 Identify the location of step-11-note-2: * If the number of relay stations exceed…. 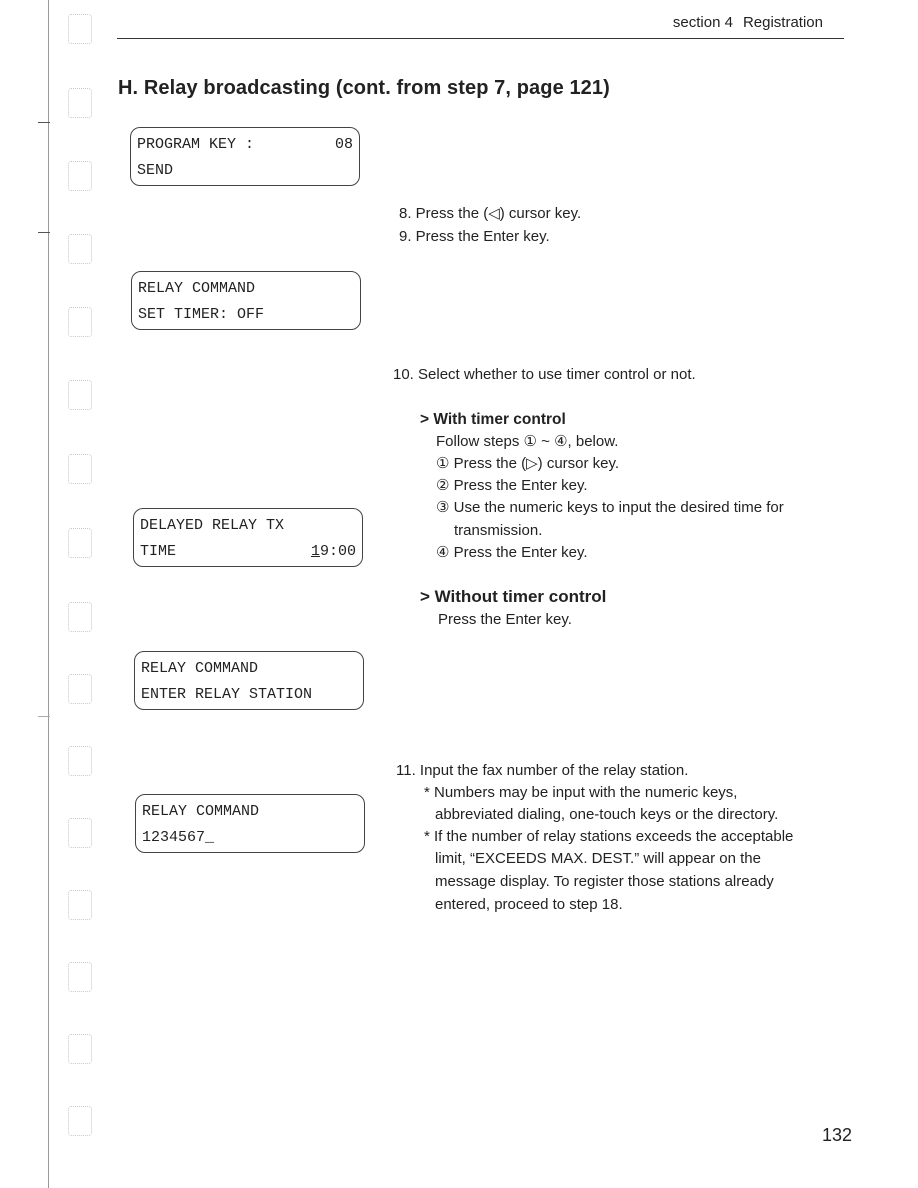
(609, 836).